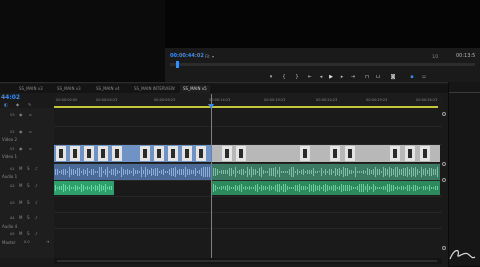 This screenshot has width=480, height=267. What do you see at coordinates (31, 89) in the screenshot?
I see `tab-sequence-1: SS_MAIN v3` at bounding box center [31, 89].